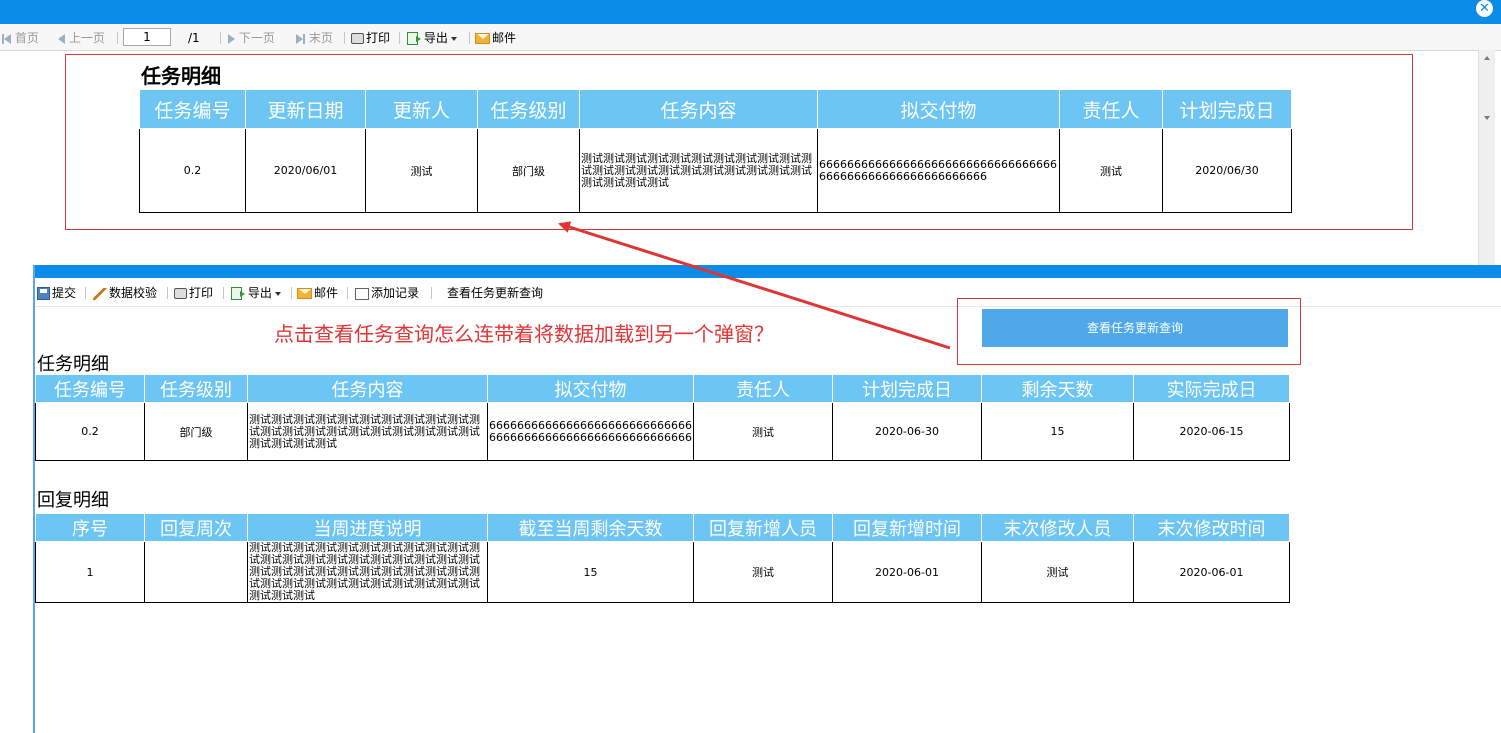 The width and height of the screenshot is (1501, 733). Describe the element at coordinates (90, 572) in the screenshot. I see `table-cell: 1` at that location.